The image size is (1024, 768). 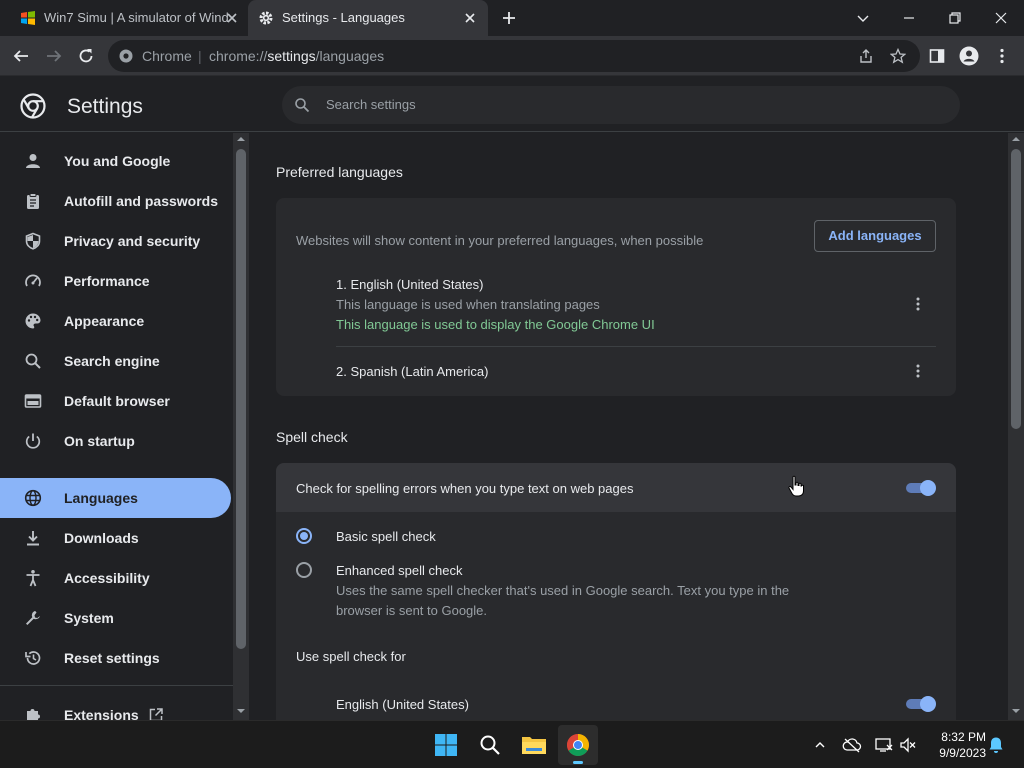 I want to click on sidebar-item-label: Extensions, so click(x=101, y=713).